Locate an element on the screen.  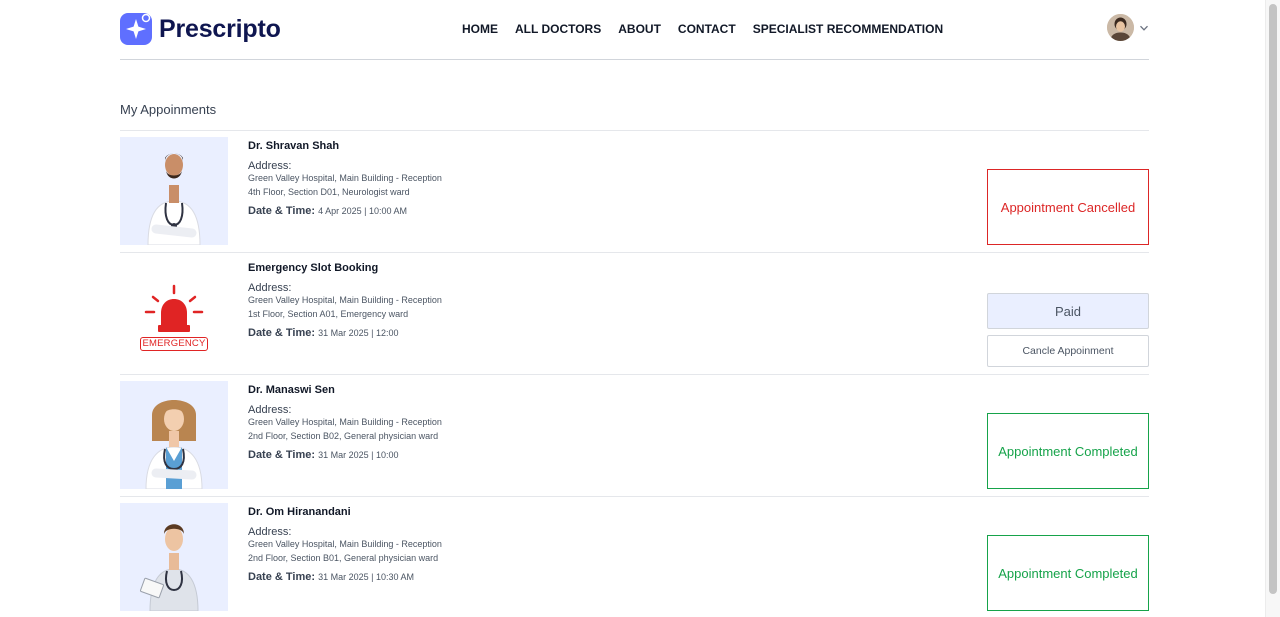
logo-icon is located at coordinates (136, 29).